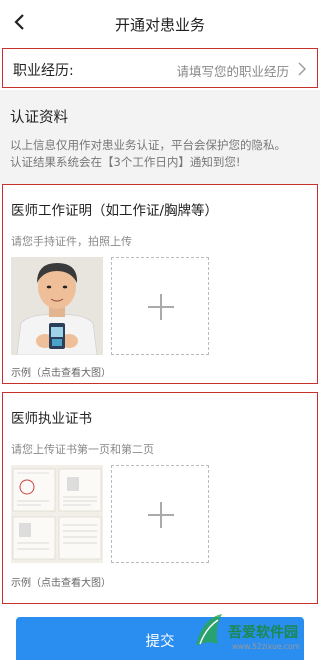 This screenshot has height=660, width=320. I want to click on work-proof-title: 医师工作证明（如工作证/胸牌等）, so click(115, 211).